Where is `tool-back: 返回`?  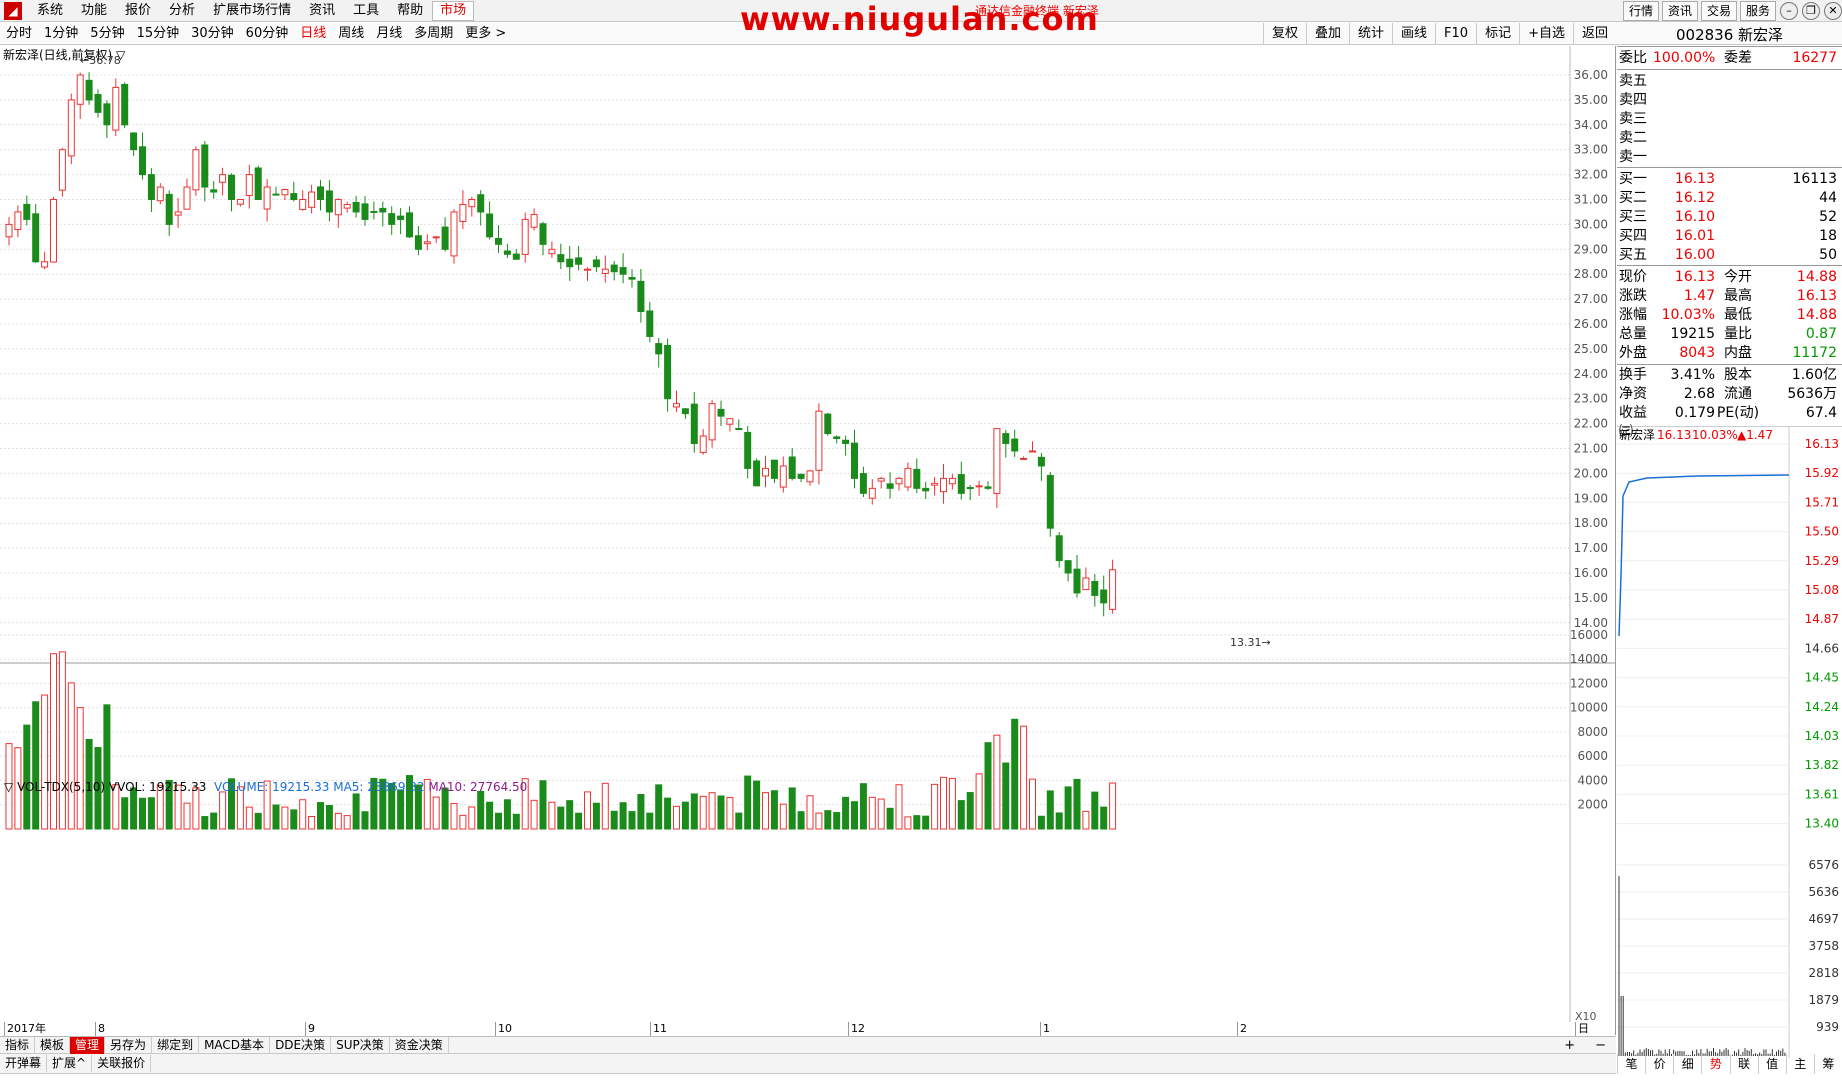
tool-back: 返回 is located at coordinates (1594, 33).